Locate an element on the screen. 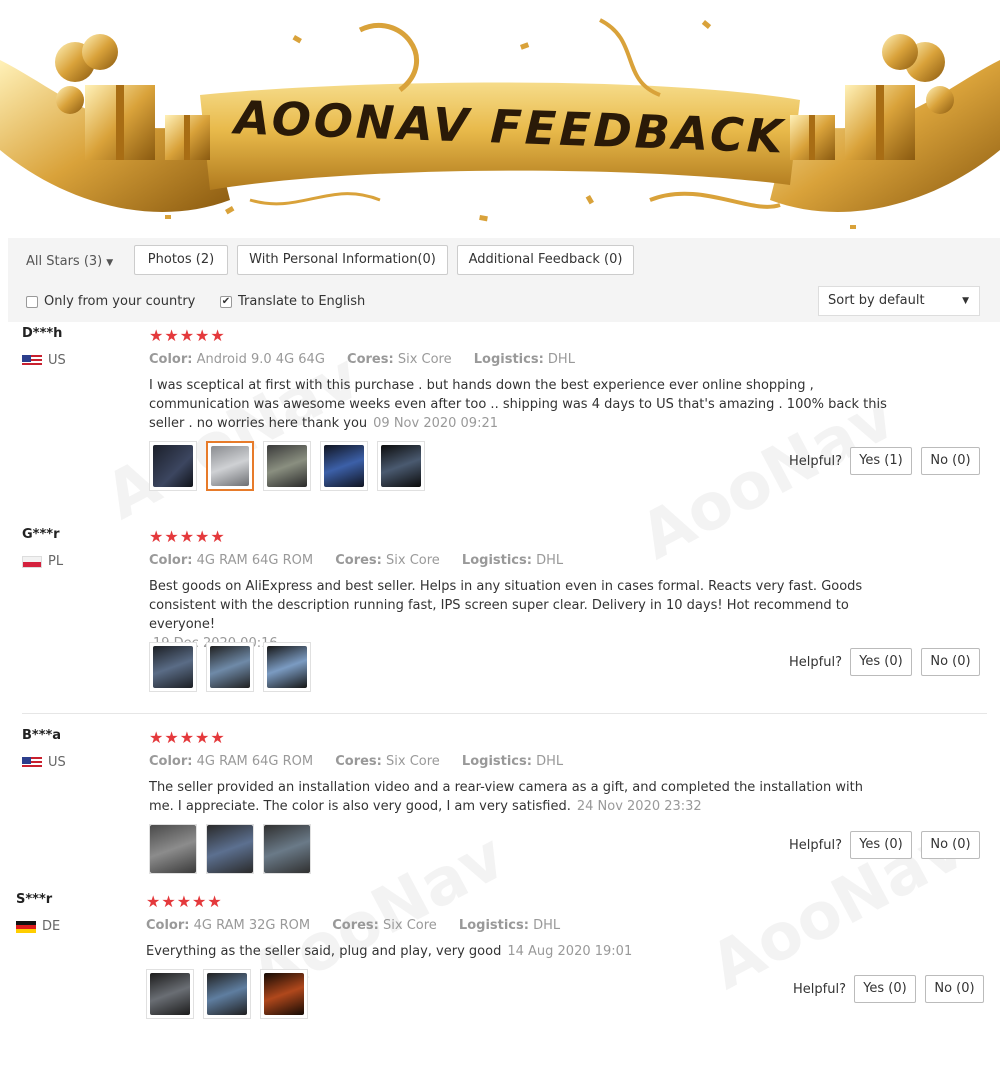 This screenshot has height=1065, width=1000. additional-feedback-filter-button: Additional Feedback (0) is located at coordinates (545, 260).